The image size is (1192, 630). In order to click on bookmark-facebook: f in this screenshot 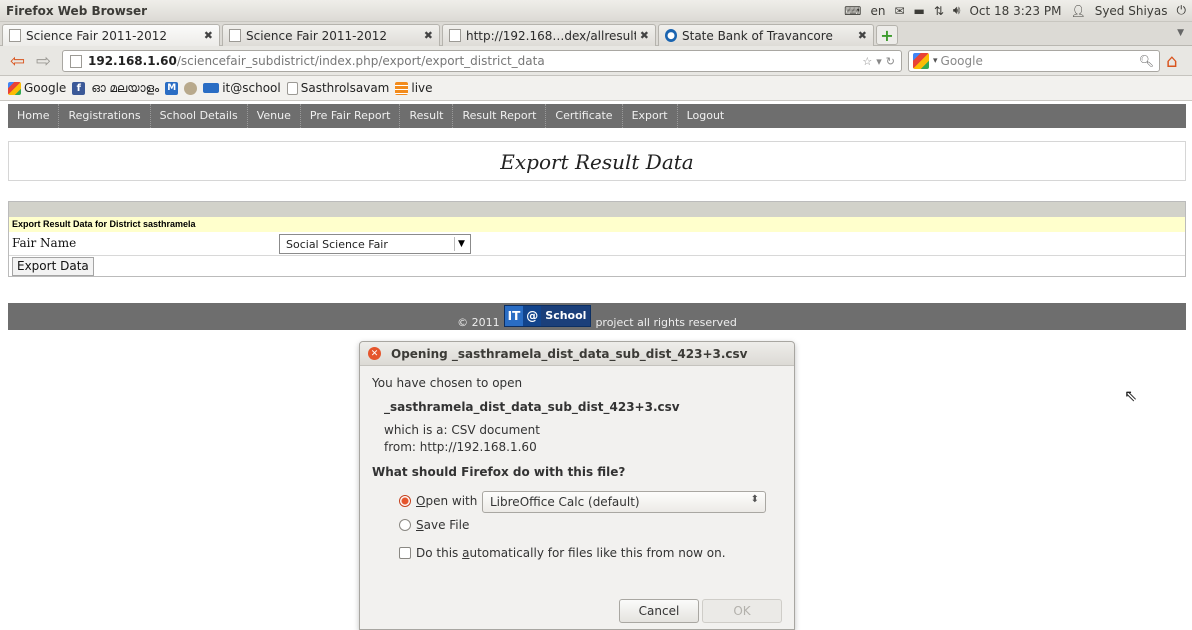, I will do `click(79, 88)`.